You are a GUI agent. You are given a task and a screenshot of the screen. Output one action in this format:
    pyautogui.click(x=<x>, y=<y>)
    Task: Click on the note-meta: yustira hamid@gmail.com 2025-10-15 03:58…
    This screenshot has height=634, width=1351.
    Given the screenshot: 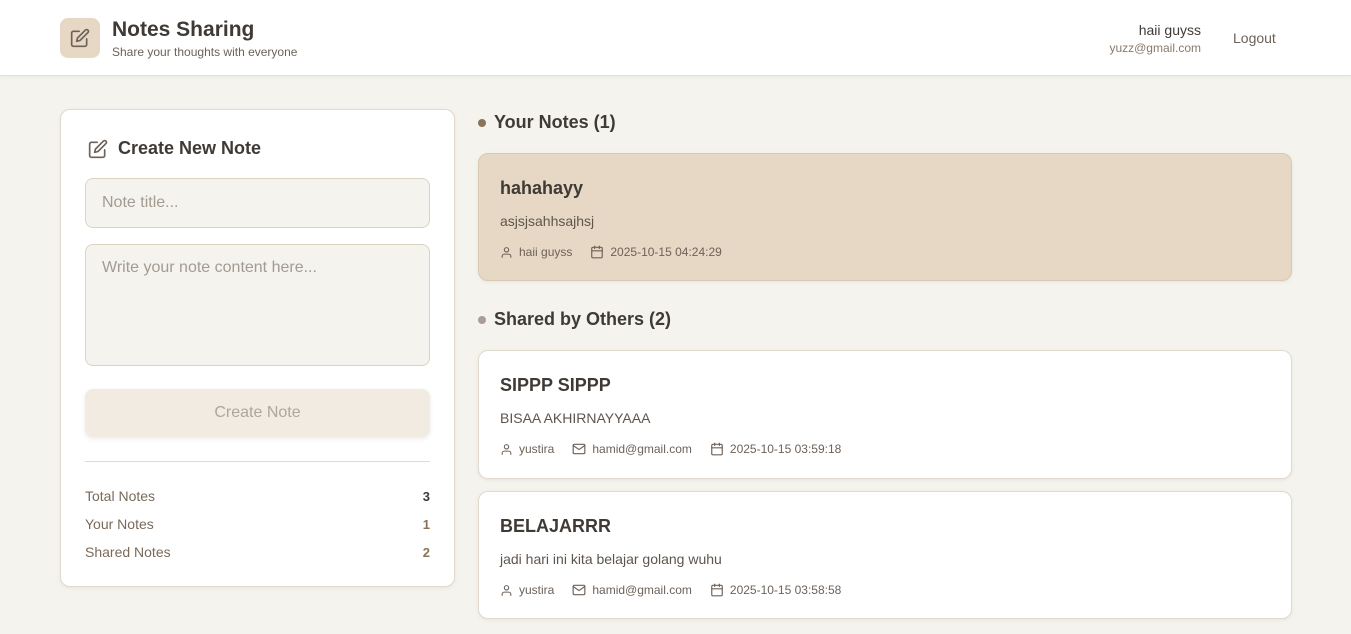 What is the action you would take?
    pyautogui.click(x=670, y=590)
    